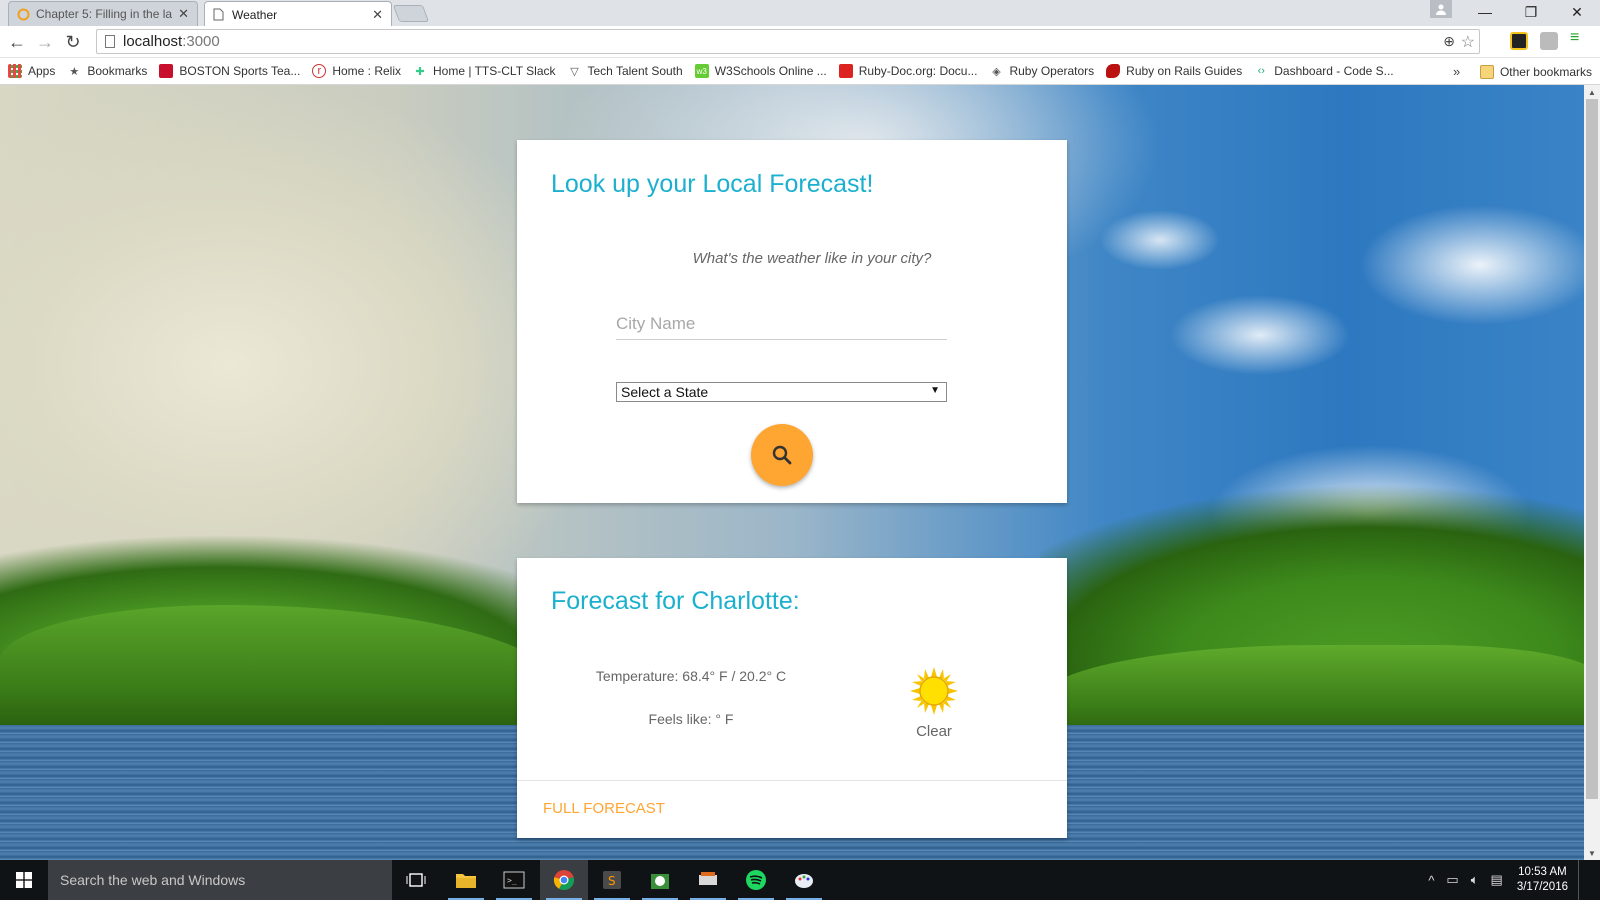 The image size is (1600, 900). Describe the element at coordinates (411, 13) in the screenshot. I see `new-tab-button` at that location.